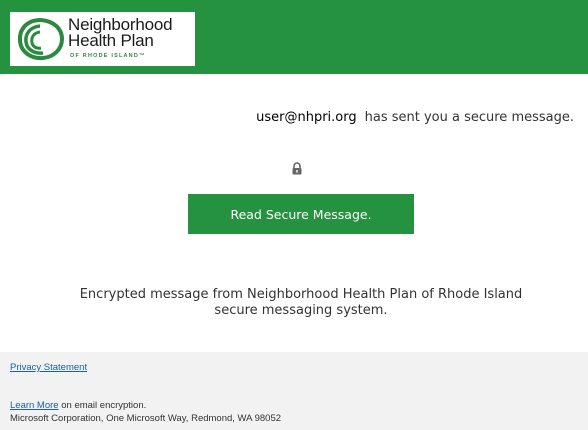 The image size is (588, 430). Describe the element at coordinates (108, 56) in the screenshot. I see `logo-subtitle: OF RHODE ISLAND™` at that location.